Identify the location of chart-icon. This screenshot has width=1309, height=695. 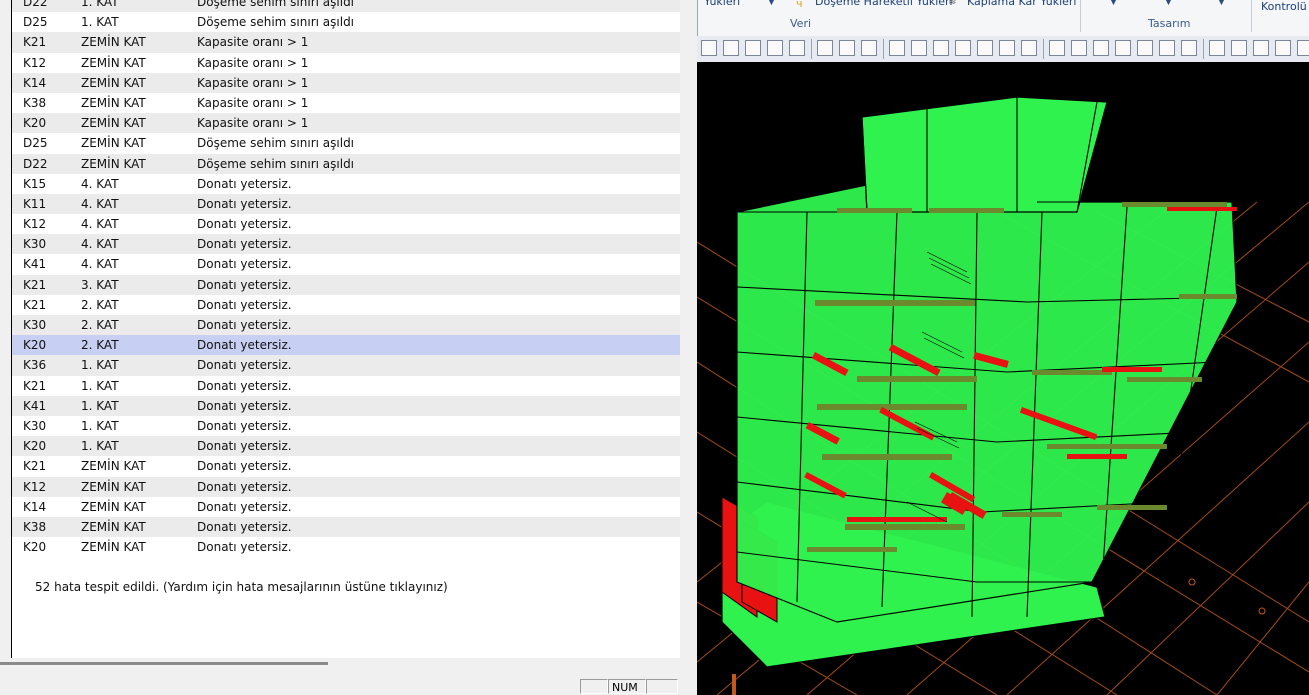
(1239, 48).